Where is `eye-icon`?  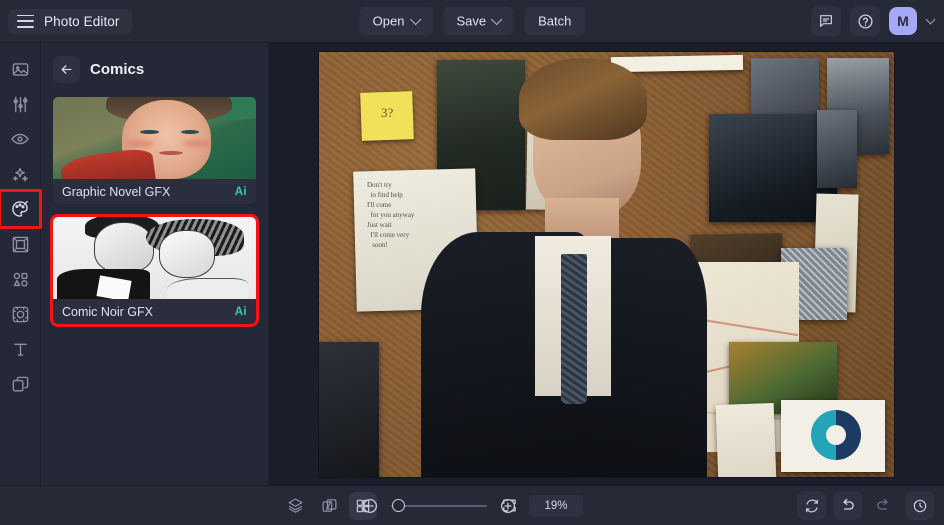
eye-icon is located at coordinates (20, 139).